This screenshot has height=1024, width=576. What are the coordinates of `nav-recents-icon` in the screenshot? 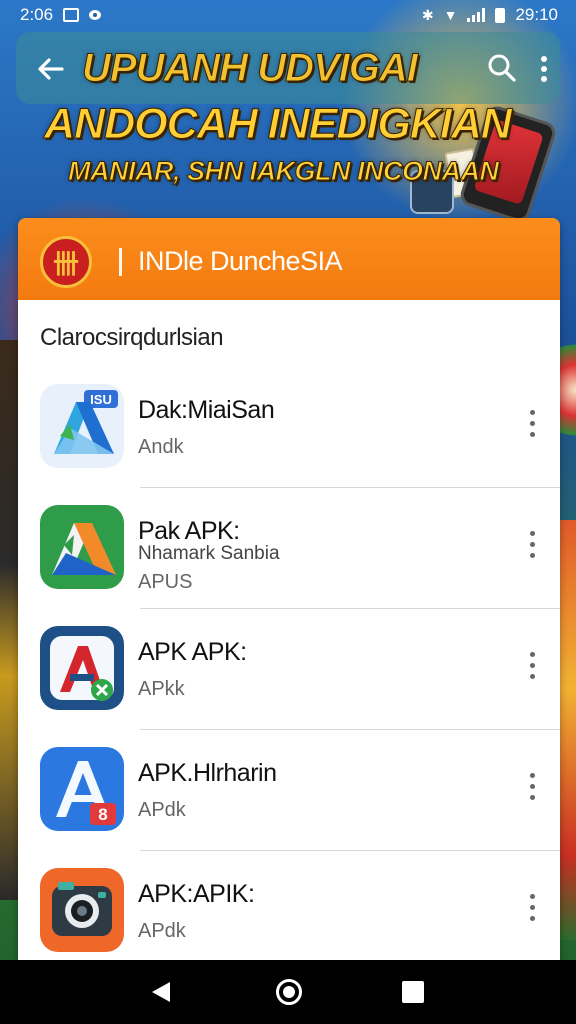 It's located at (413, 992).